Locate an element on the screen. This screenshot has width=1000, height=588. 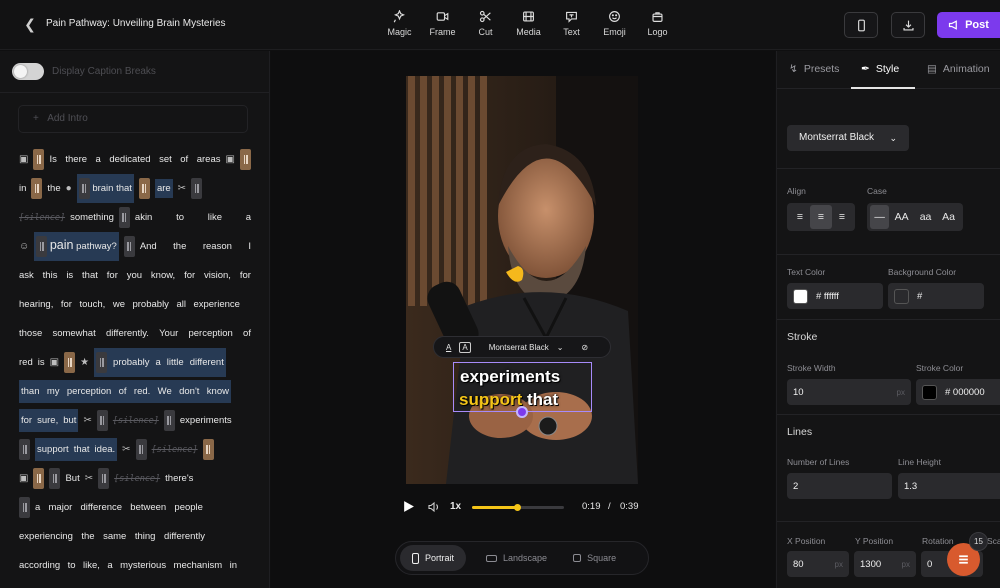
word: pathway? is located at coordinates (96, 246).